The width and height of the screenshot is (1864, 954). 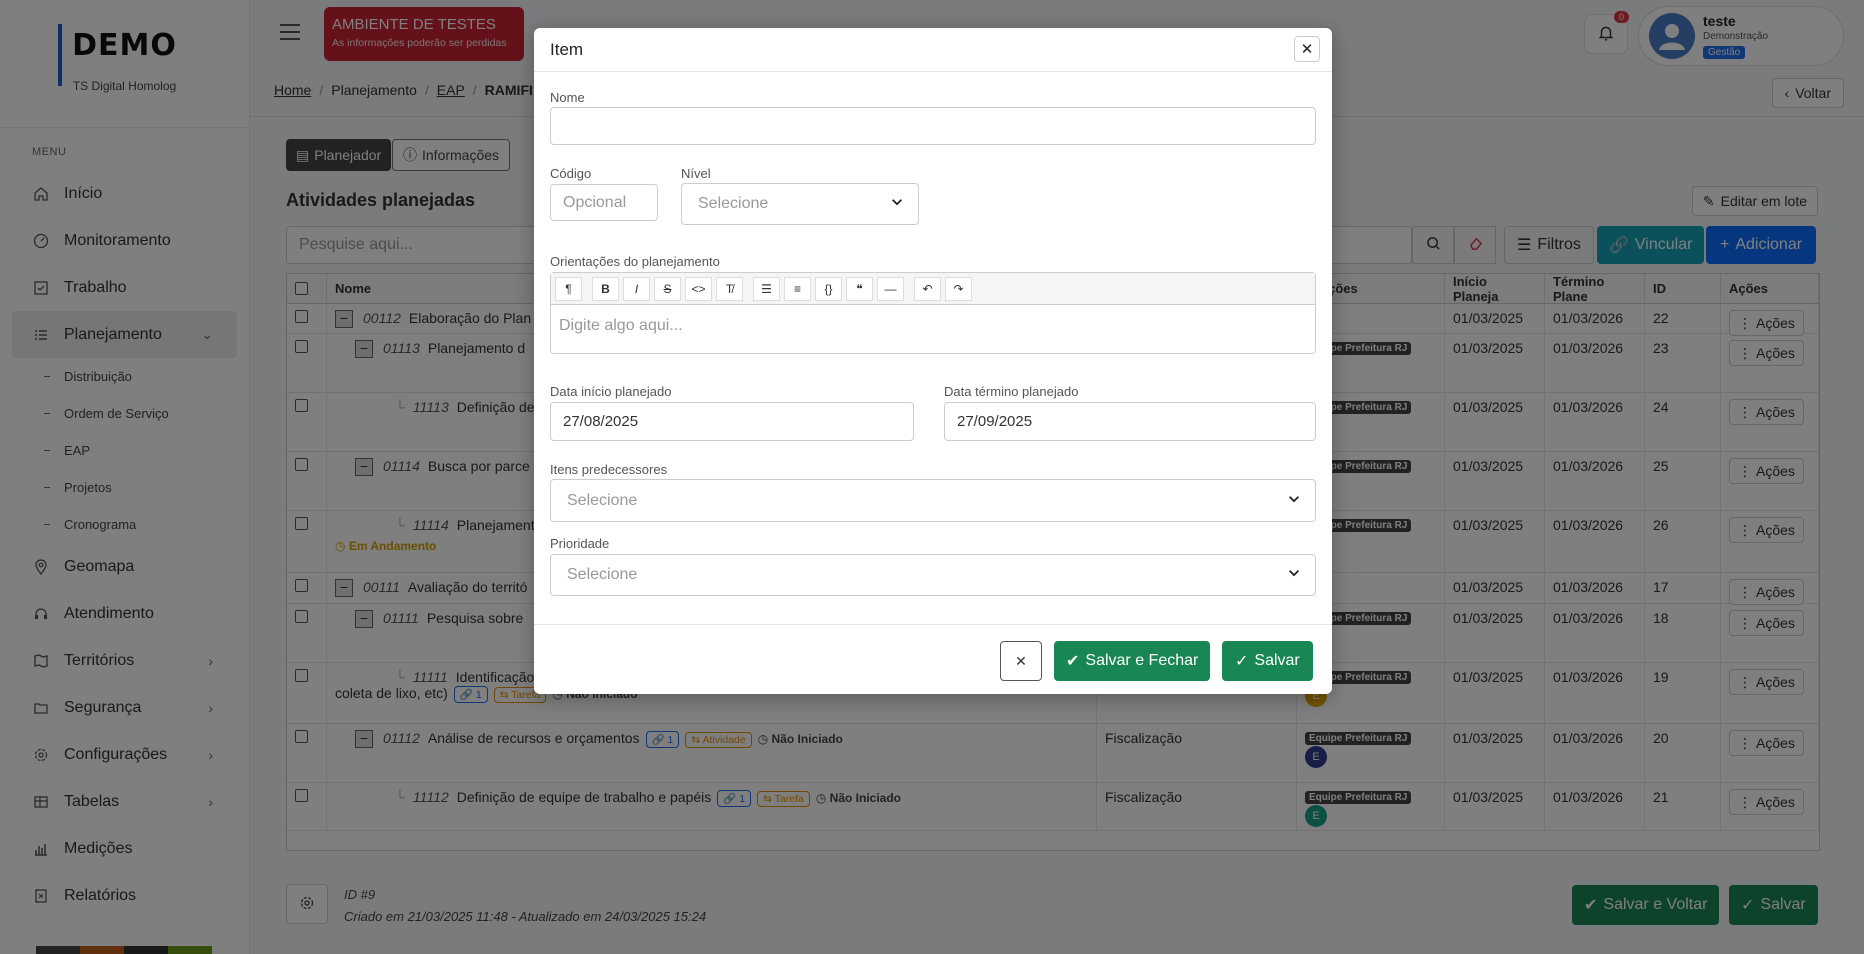 What do you see at coordinates (1130, 421) in the screenshot?
I see `data-termino-input: 27/09/2025` at bounding box center [1130, 421].